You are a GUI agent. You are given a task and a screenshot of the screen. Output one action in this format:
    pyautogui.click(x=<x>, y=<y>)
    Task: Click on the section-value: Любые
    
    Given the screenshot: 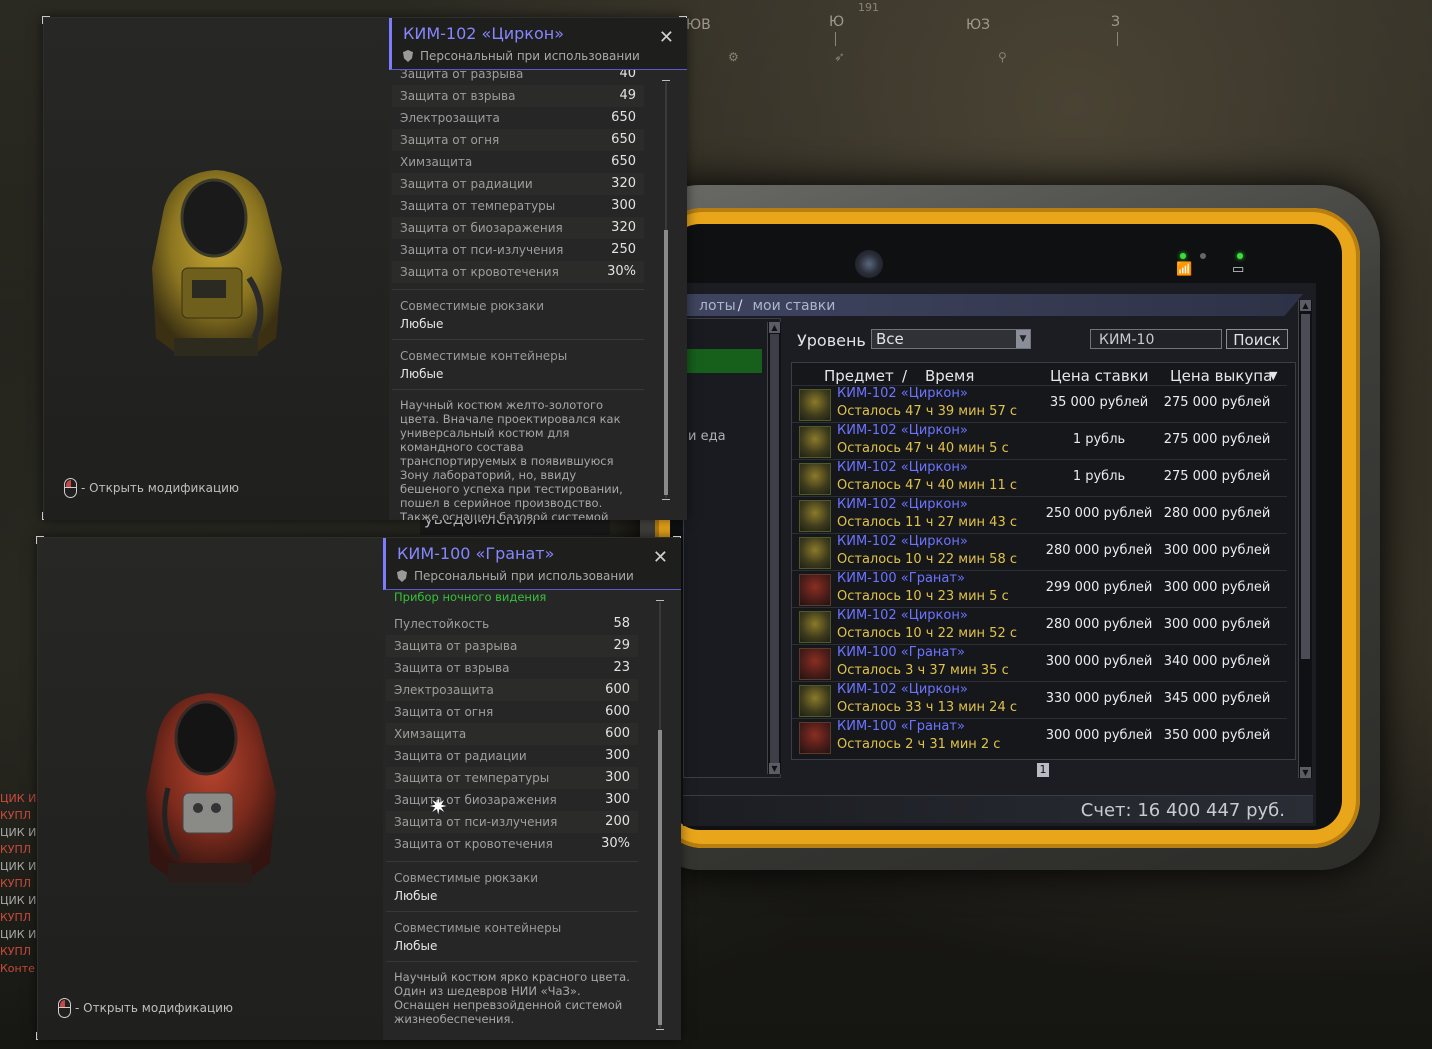 What is the action you would take?
    pyautogui.click(x=416, y=946)
    